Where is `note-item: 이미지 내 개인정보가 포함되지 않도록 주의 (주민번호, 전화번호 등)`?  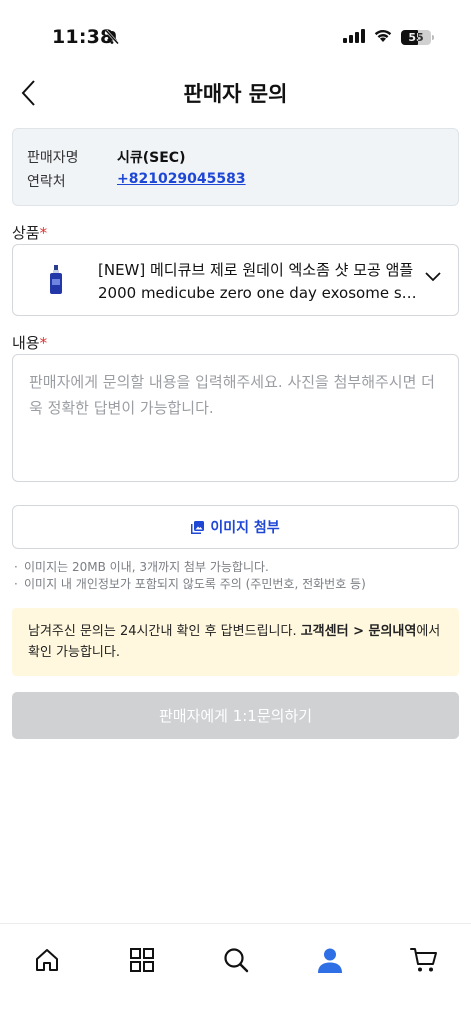 note-item: 이미지 내 개인정보가 포함되지 않도록 주의 (주민번호, 전화번호 등) is located at coordinates (190, 584).